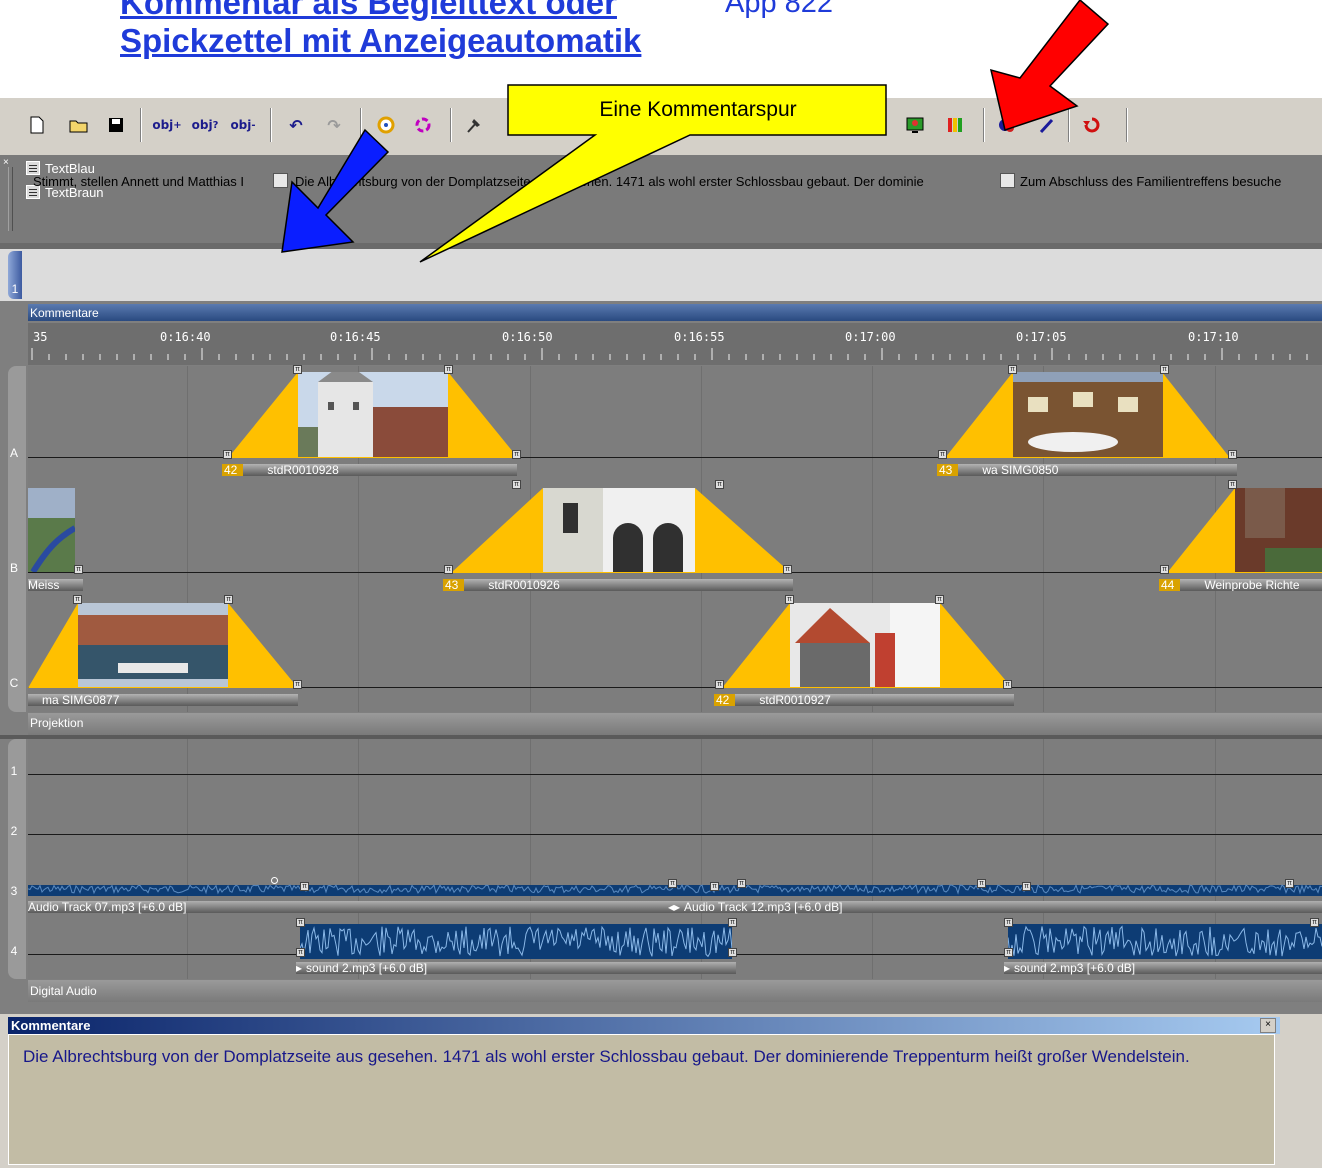 The image size is (1322, 1168). Describe the element at coordinates (116, 125) in the screenshot. I see `save-icon` at that location.